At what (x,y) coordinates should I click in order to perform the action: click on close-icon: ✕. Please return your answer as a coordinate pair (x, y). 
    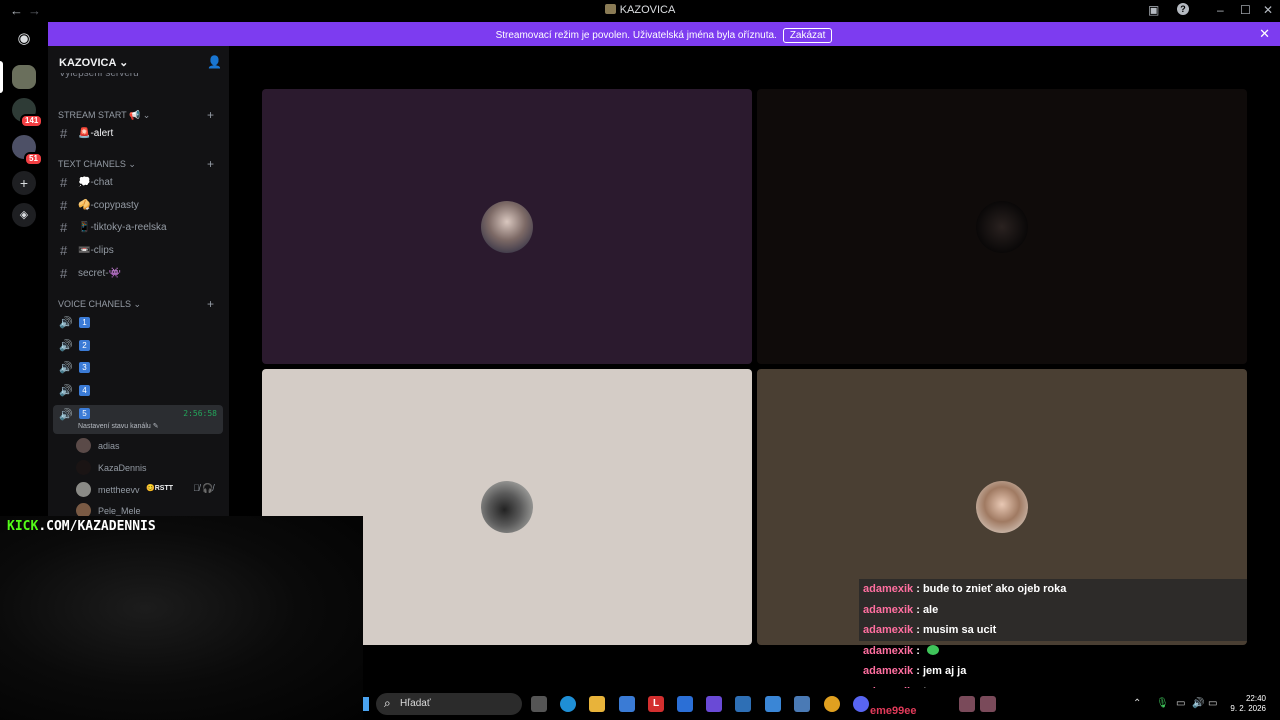
    Looking at the image, I should click on (1268, 10).